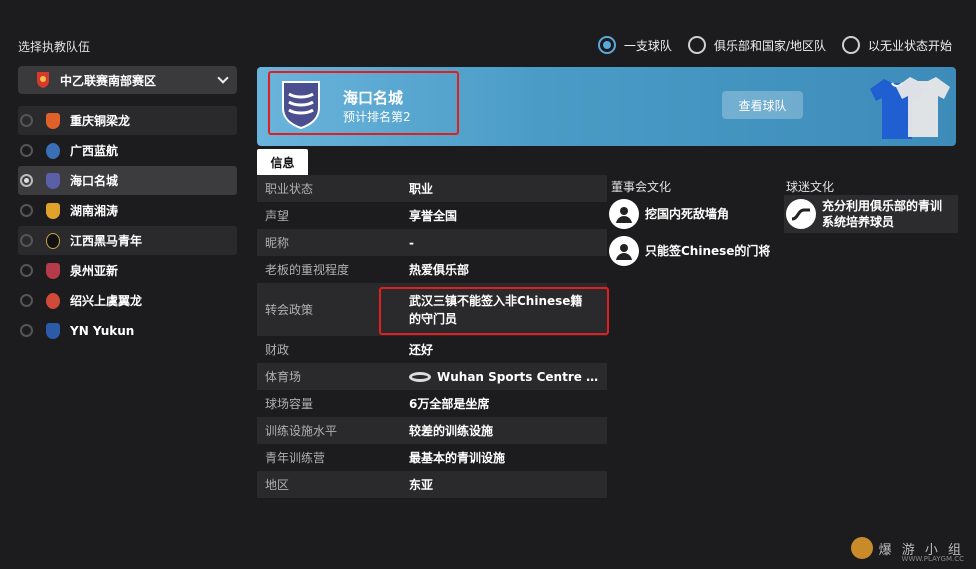  Describe the element at coordinates (457, 458) in the screenshot. I see `info-value: 最基本的青训设施` at that location.